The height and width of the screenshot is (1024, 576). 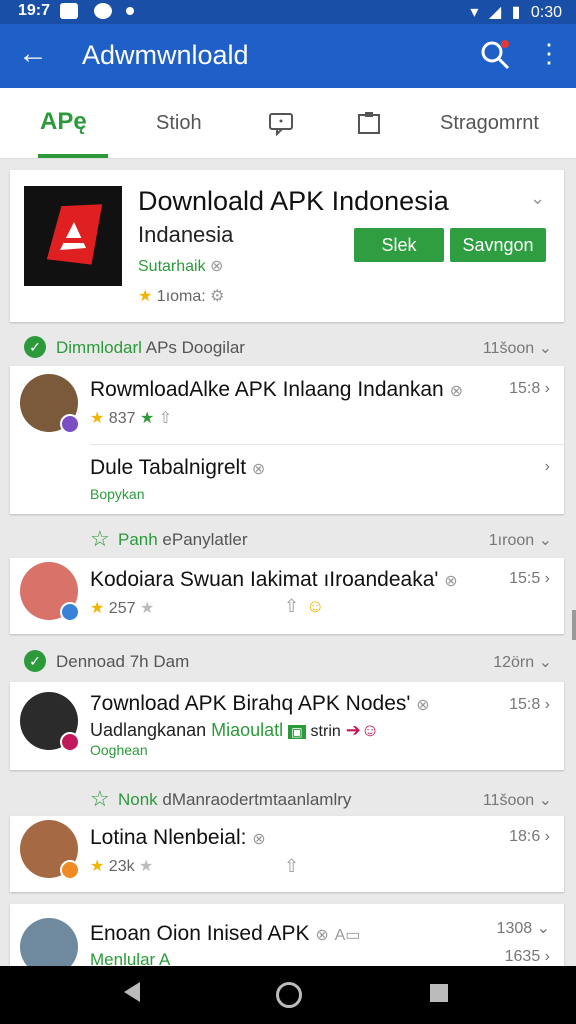 What do you see at coordinates (495, 12) in the screenshot?
I see `signal-icon: ◢` at bounding box center [495, 12].